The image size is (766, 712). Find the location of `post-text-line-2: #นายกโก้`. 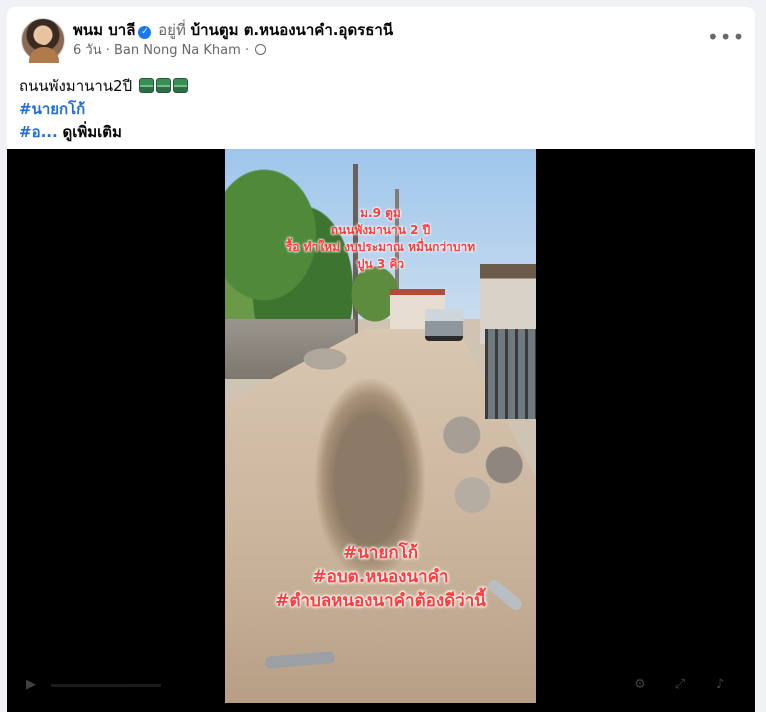

post-text-line-2: #นายกโก้ is located at coordinates (381, 109).